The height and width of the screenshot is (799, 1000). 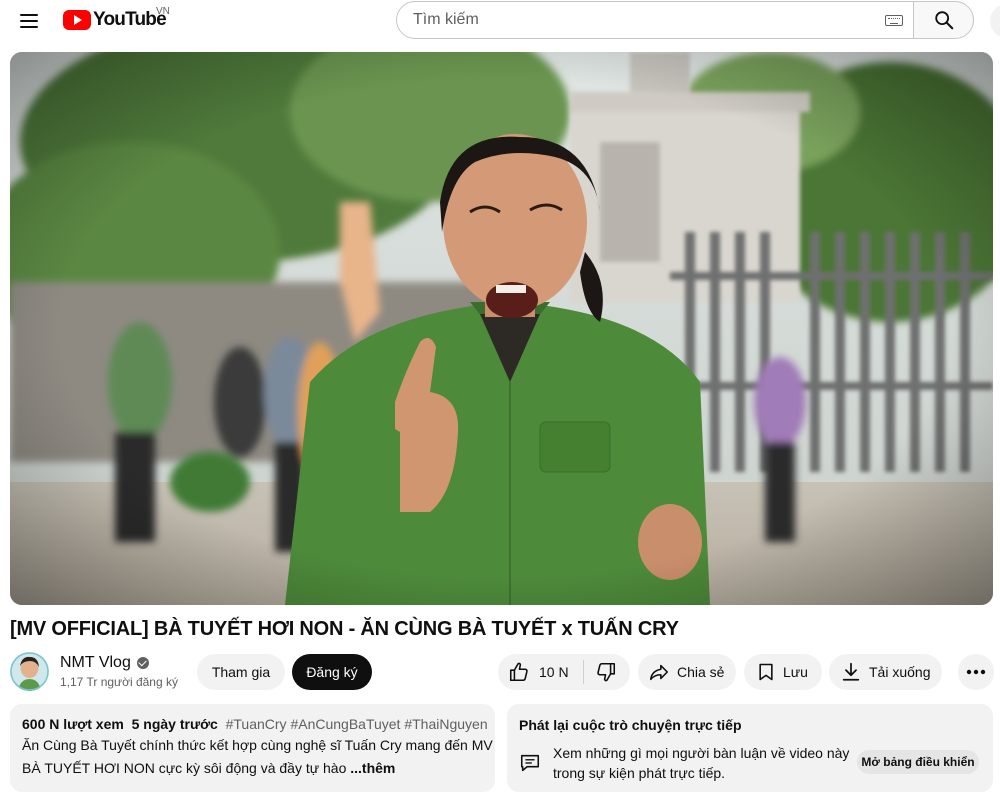 I want to click on youtube-play-icon, so click(x=77, y=20).